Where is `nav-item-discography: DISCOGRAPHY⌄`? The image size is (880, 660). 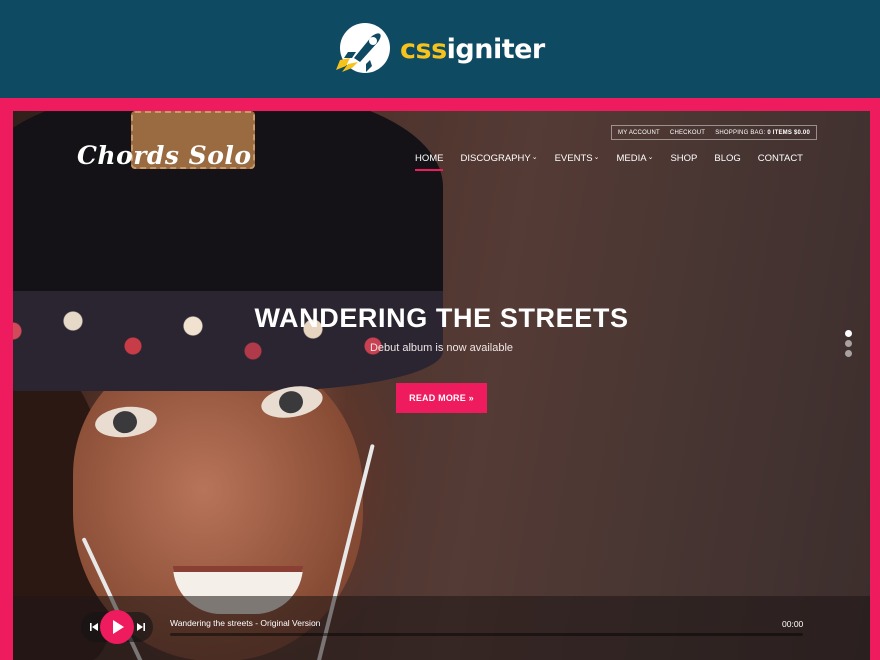
nav-item-discography: DISCOGRAPHY⌄ is located at coordinates (498, 161).